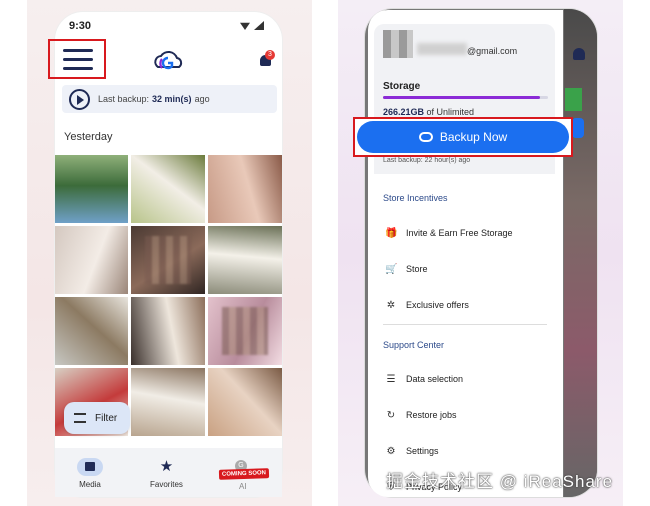 This screenshot has height=506, width=650. I want to click on drawer-item-restore-jobs: ↻ Restore jobs, so click(465, 415).